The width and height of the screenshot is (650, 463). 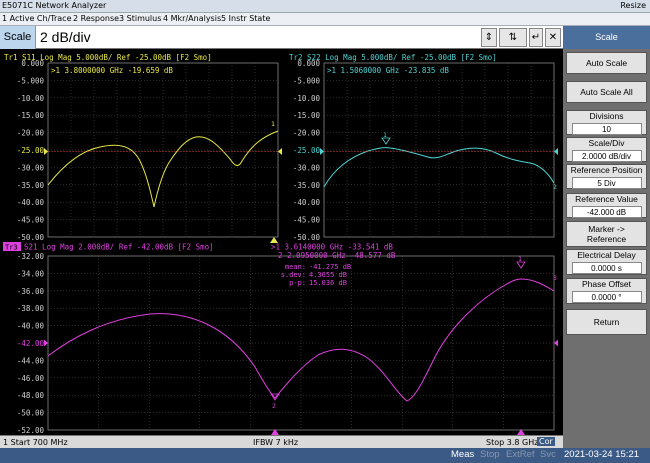 What do you see at coordinates (140, 18) in the screenshot?
I see `menu-item-stimulus: 3 Stimulus` at bounding box center [140, 18].